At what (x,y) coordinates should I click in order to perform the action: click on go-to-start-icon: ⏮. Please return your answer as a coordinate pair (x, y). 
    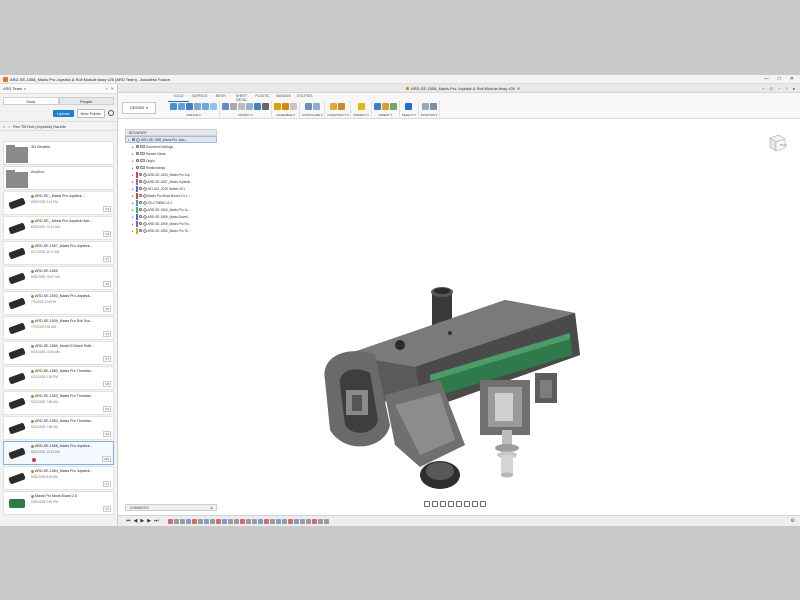
    Looking at the image, I should click on (128, 521).